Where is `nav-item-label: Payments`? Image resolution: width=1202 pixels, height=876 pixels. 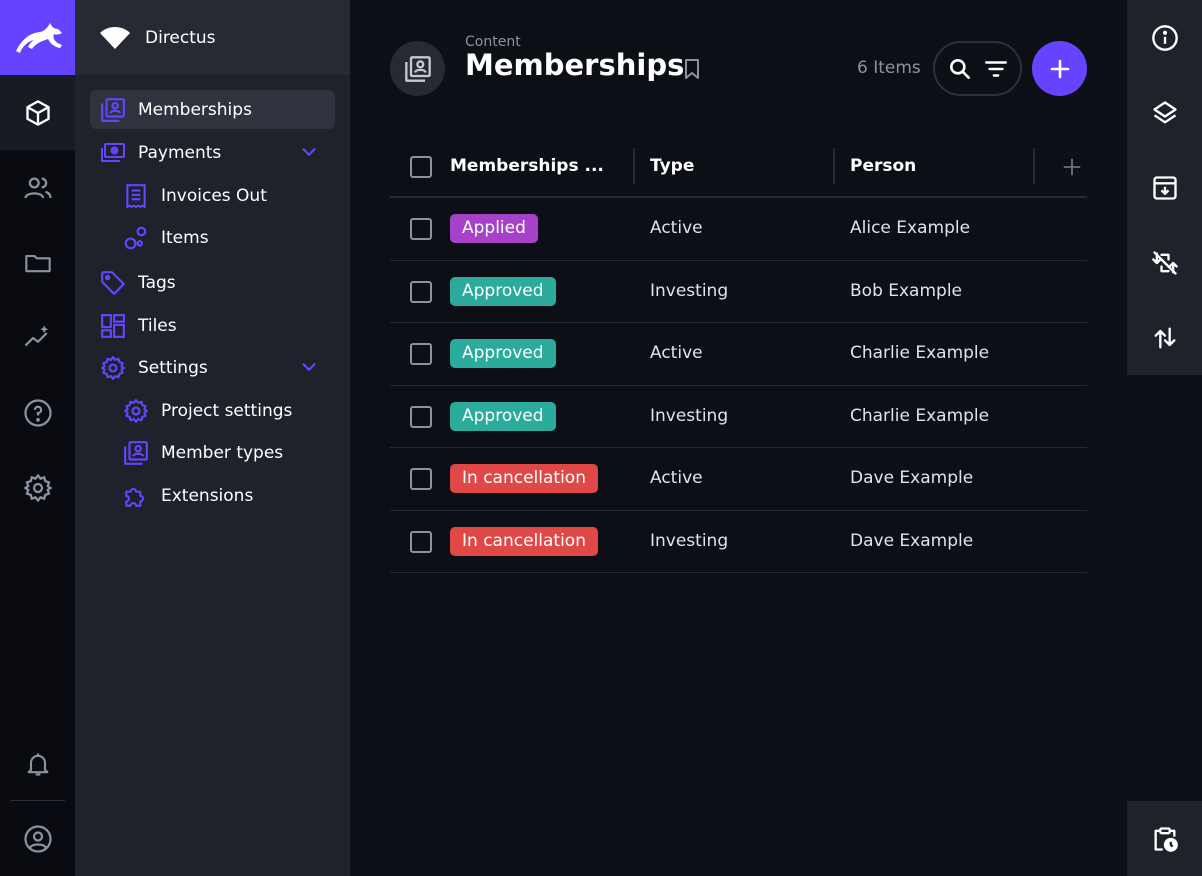
nav-item-label: Payments is located at coordinates (180, 152).